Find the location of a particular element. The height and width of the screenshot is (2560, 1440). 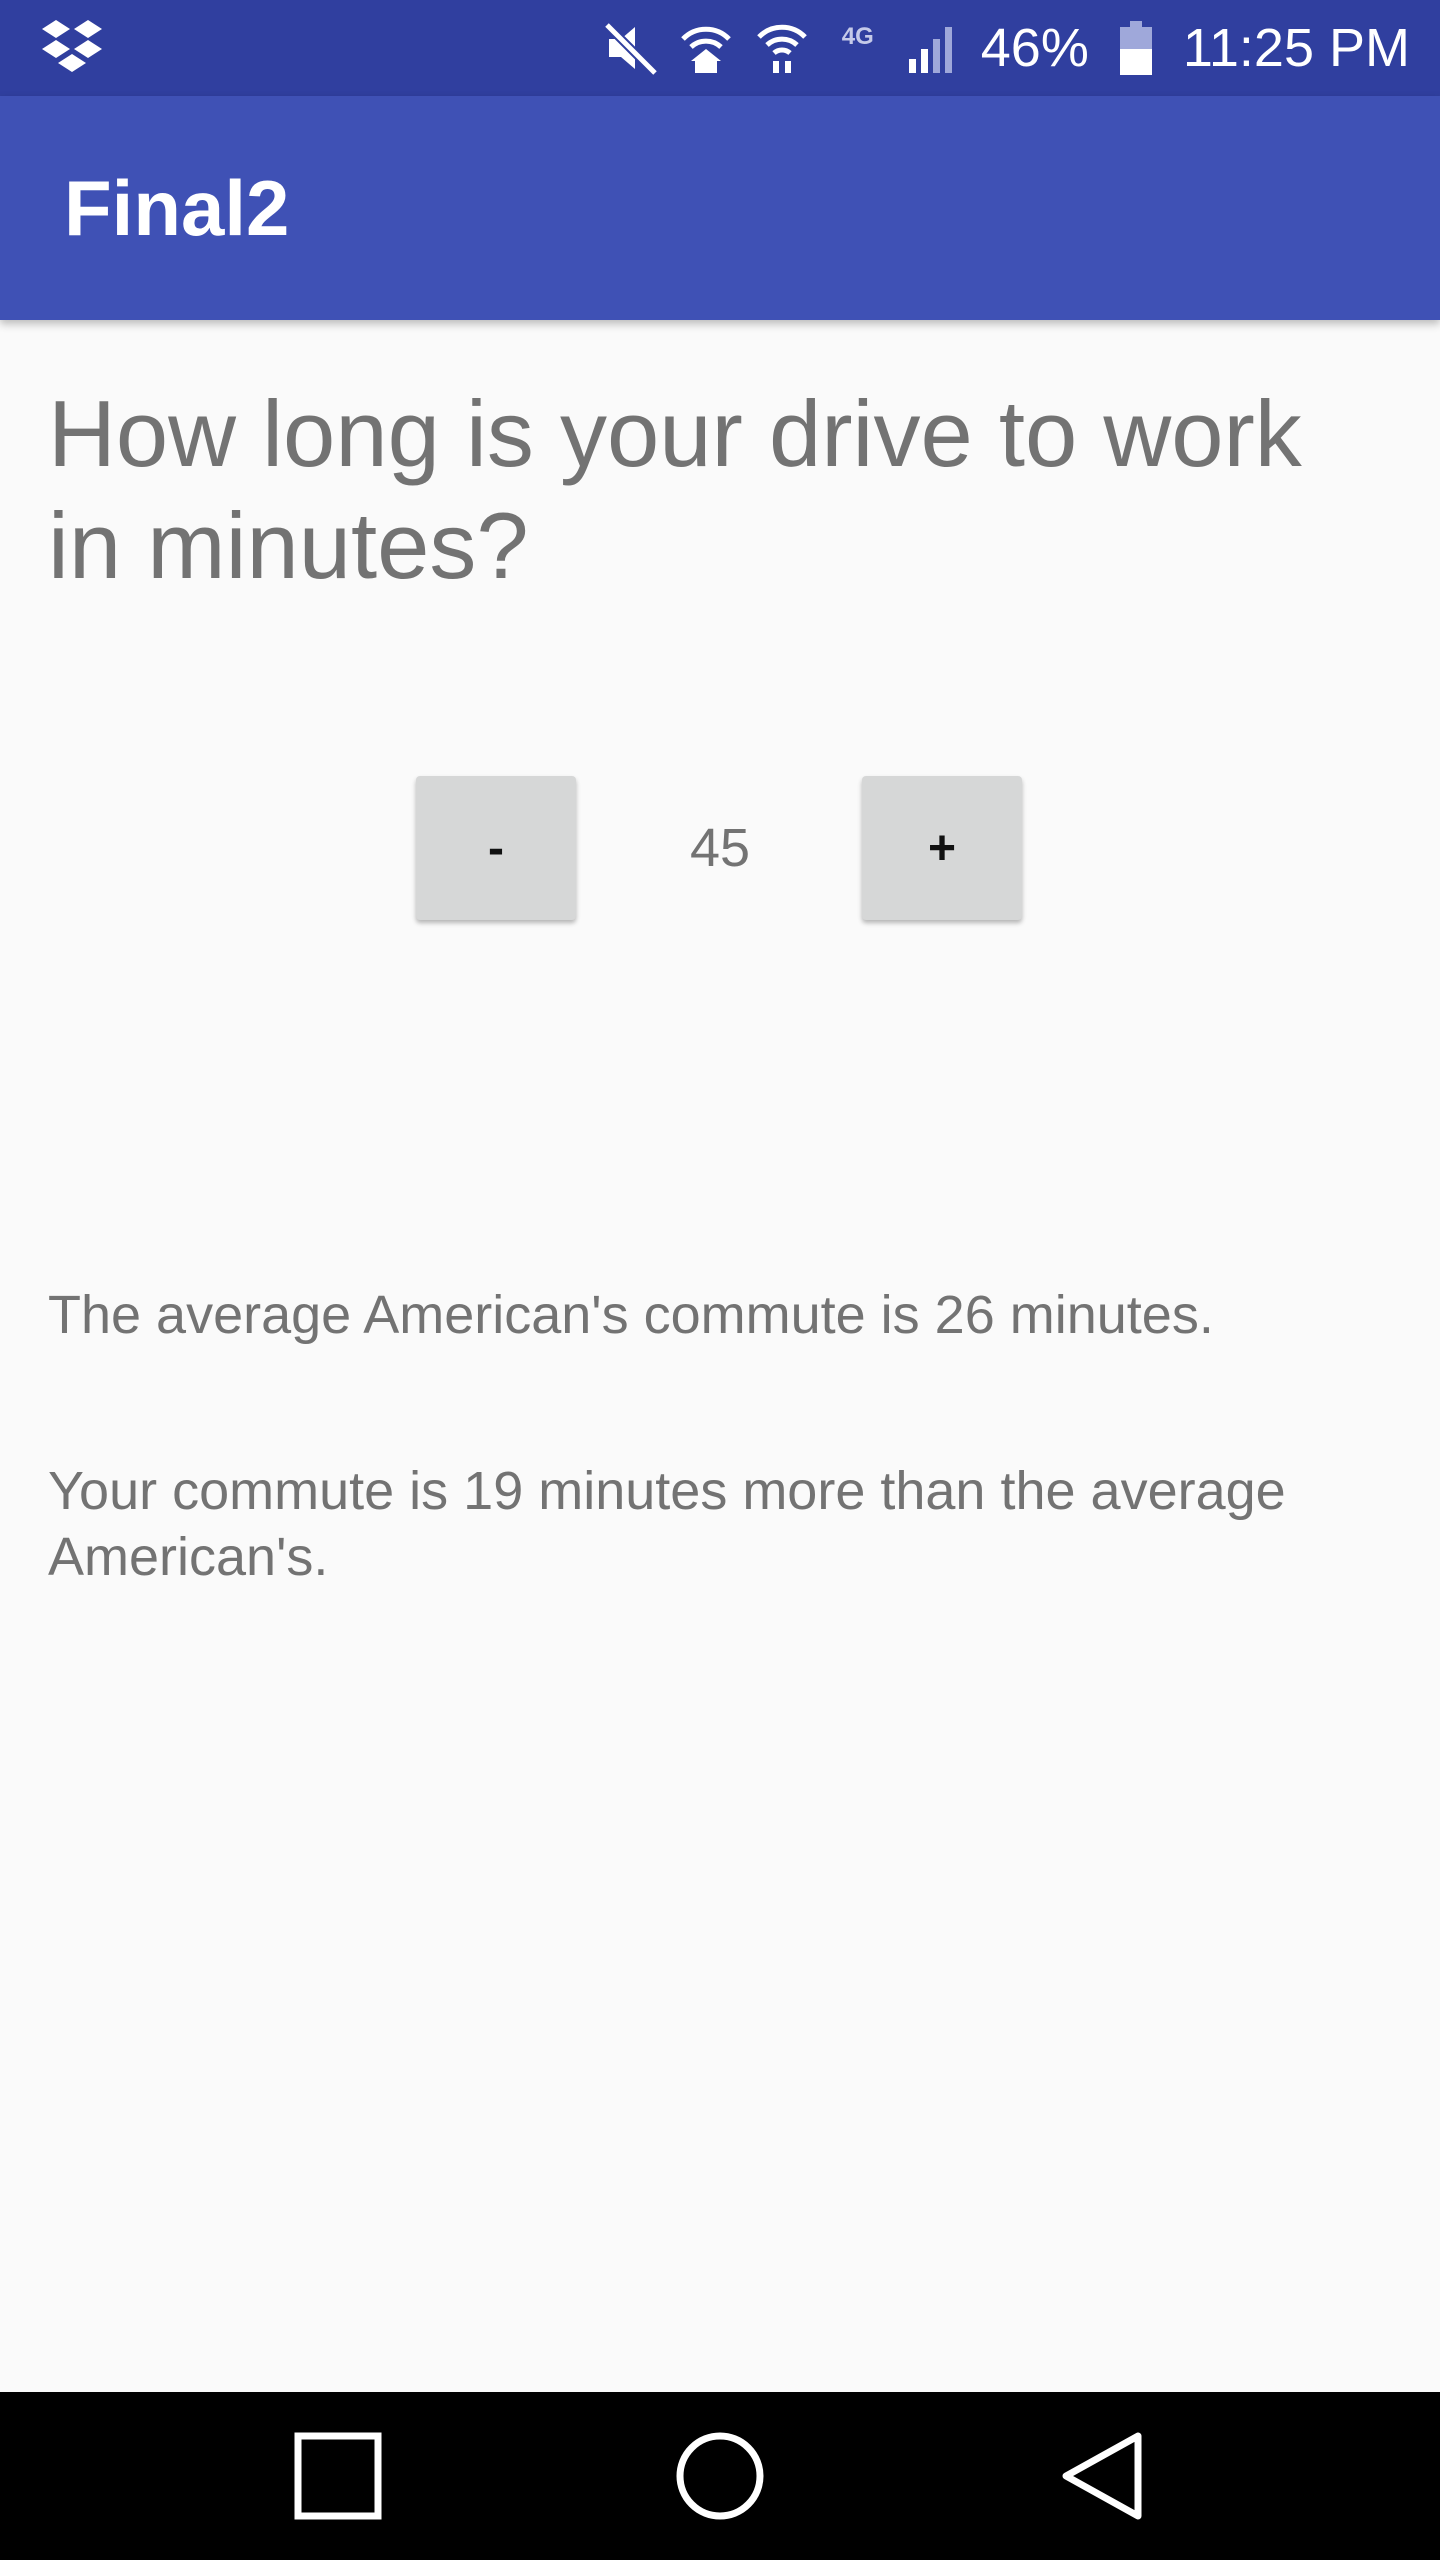

network-4g-icon: 4G is located at coordinates (857, 36).